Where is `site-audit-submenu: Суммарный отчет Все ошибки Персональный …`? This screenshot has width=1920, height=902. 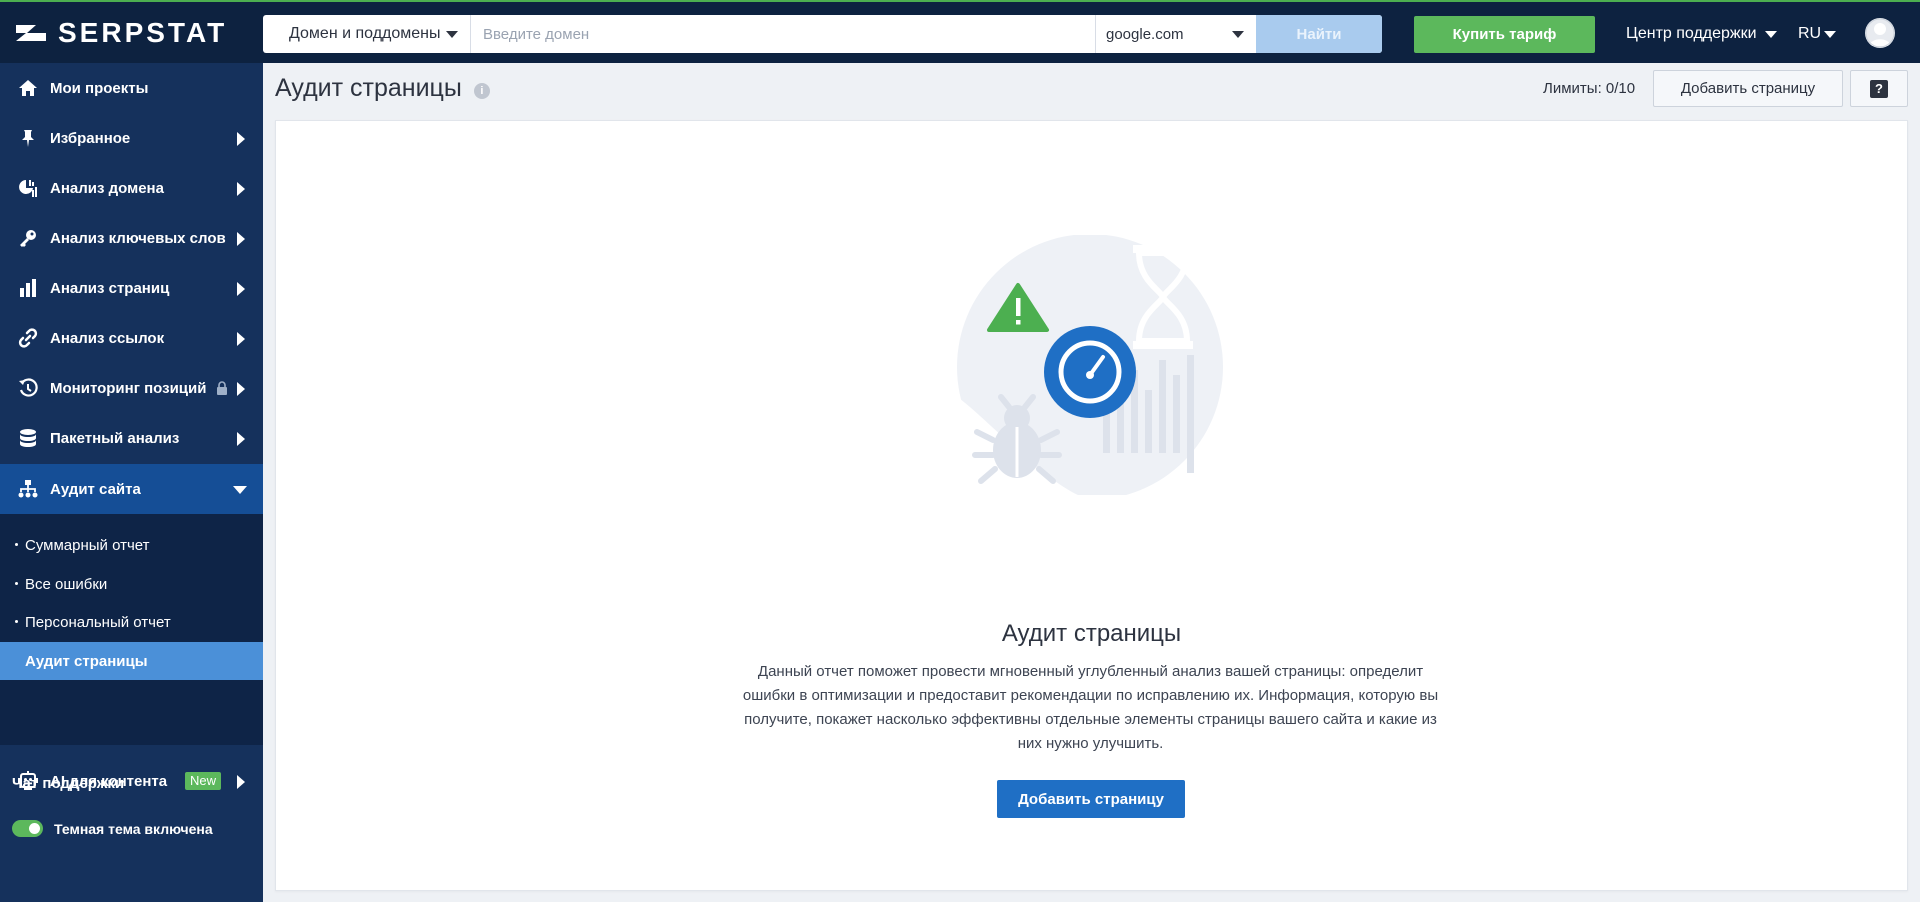
site-audit-submenu: Суммарный отчет Все ошибки Персональный … is located at coordinates (131, 629).